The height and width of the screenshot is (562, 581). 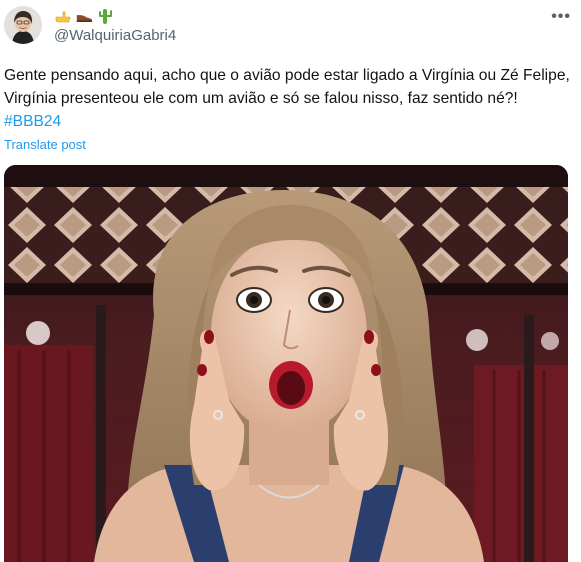 I want to click on author-avatar, so click(x=23, y=25).